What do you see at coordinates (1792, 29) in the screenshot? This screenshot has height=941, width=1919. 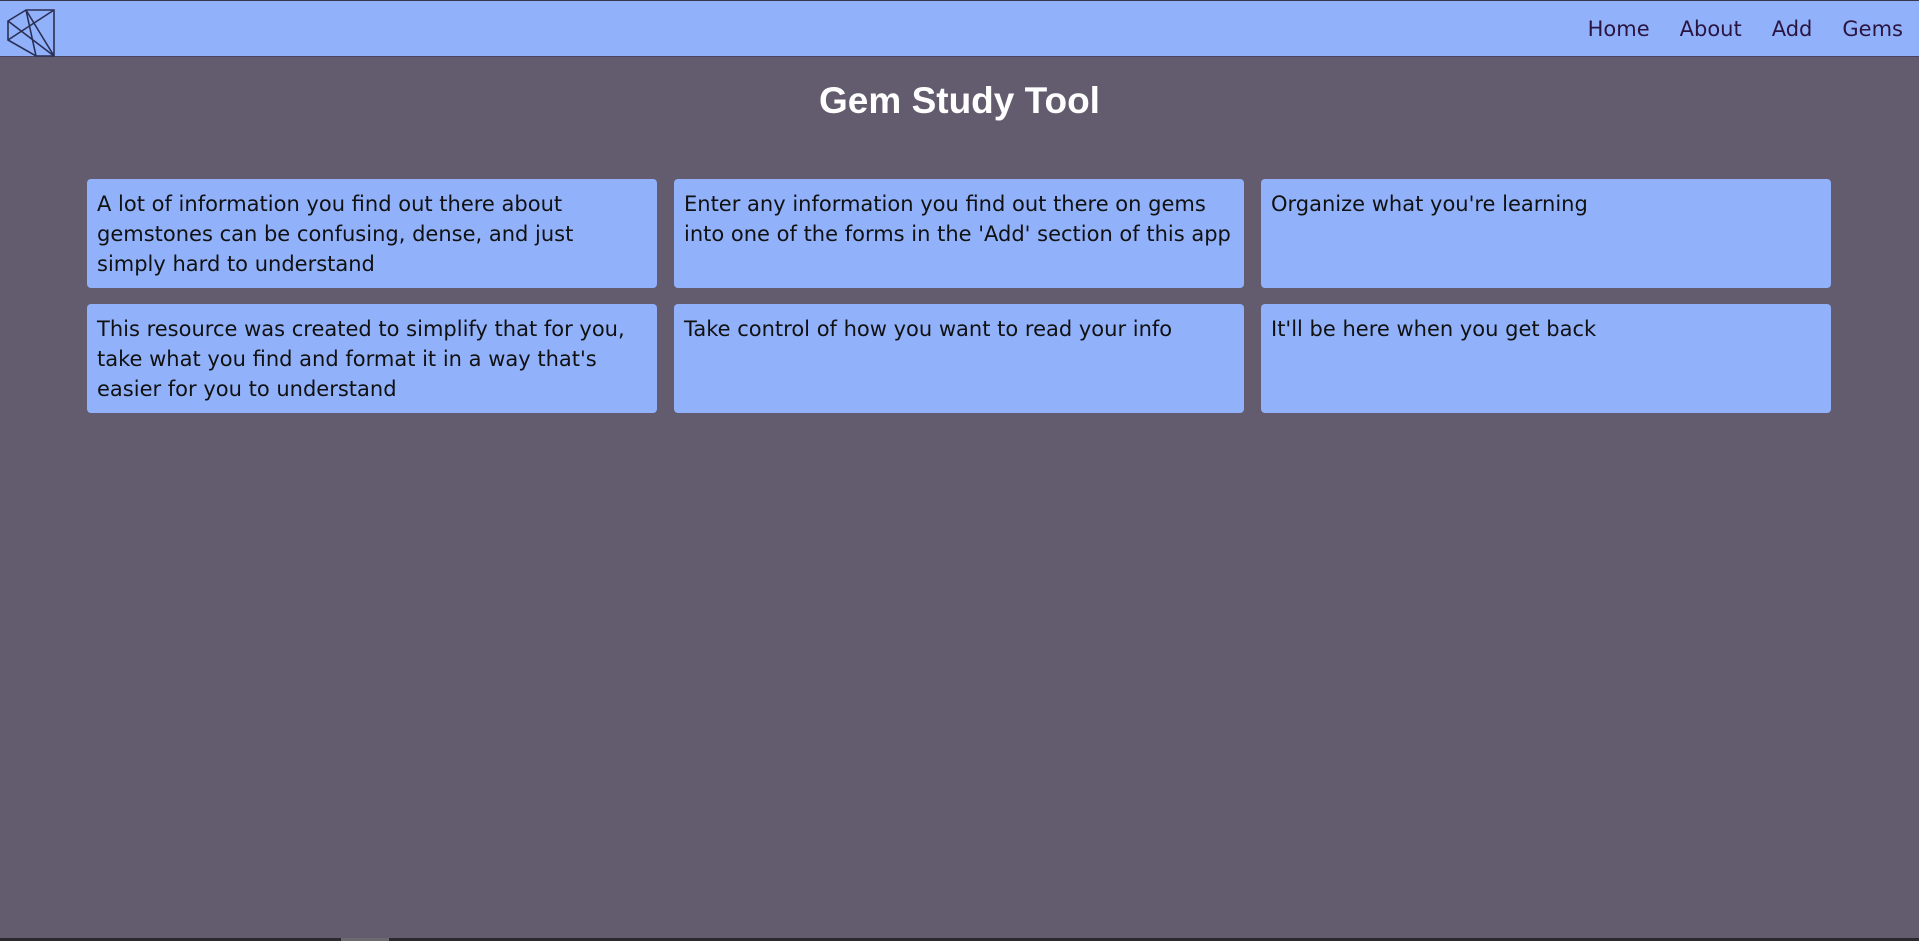 I see `nav-add-link: Add` at bounding box center [1792, 29].